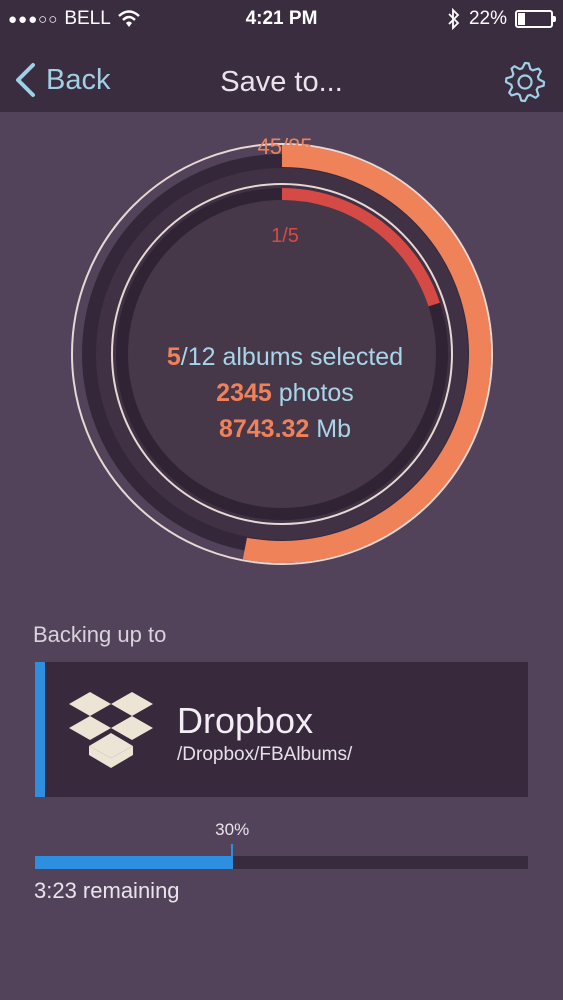 The image size is (563, 1000). I want to click on battery-fill, so click(522, 19).